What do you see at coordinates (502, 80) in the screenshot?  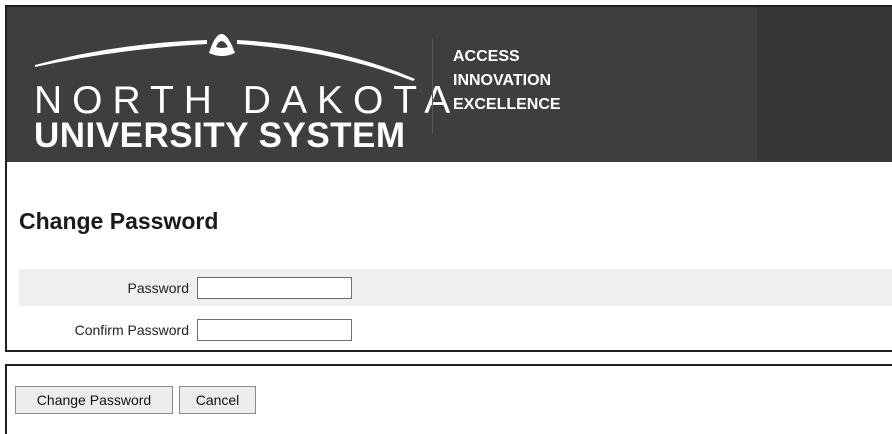 I see `tagline-innovation: INNOVATION` at bounding box center [502, 80].